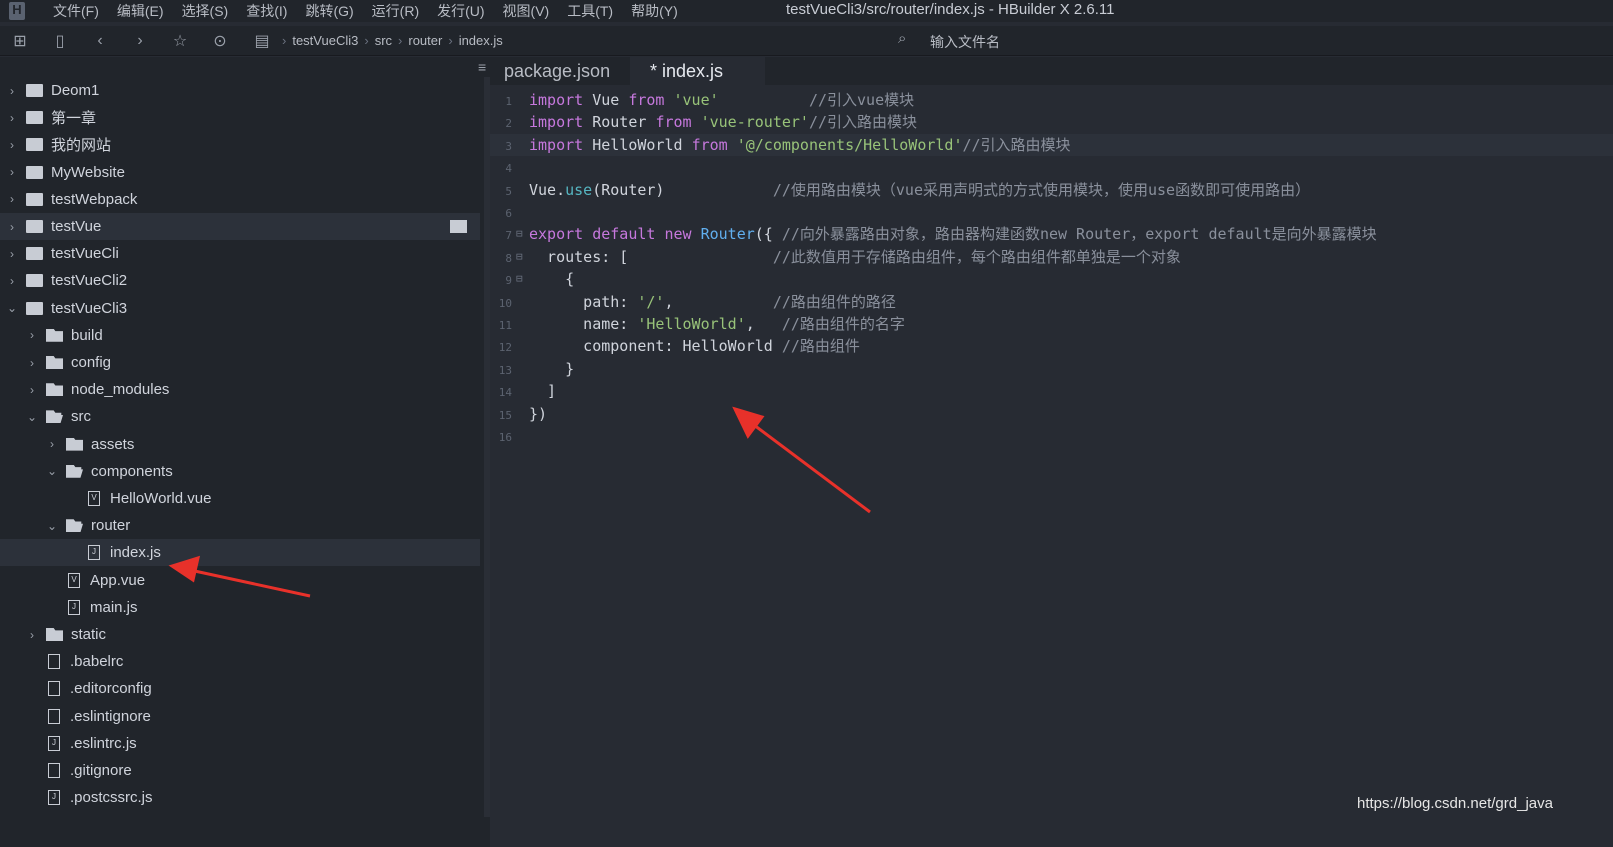 This screenshot has width=1613, height=847. I want to click on annotation-arrows, so click(519, 502).